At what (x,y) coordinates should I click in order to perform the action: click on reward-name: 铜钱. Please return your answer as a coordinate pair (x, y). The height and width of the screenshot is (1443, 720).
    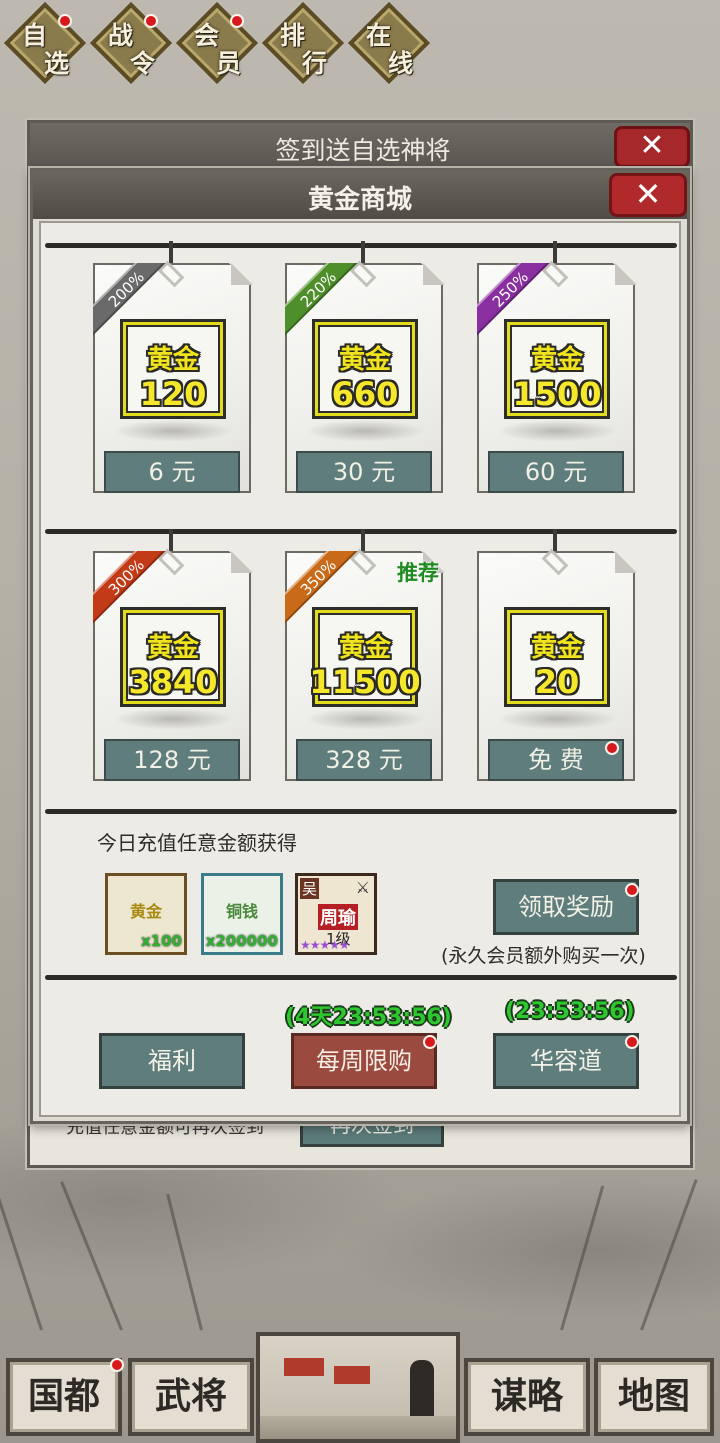
    Looking at the image, I should click on (241, 911).